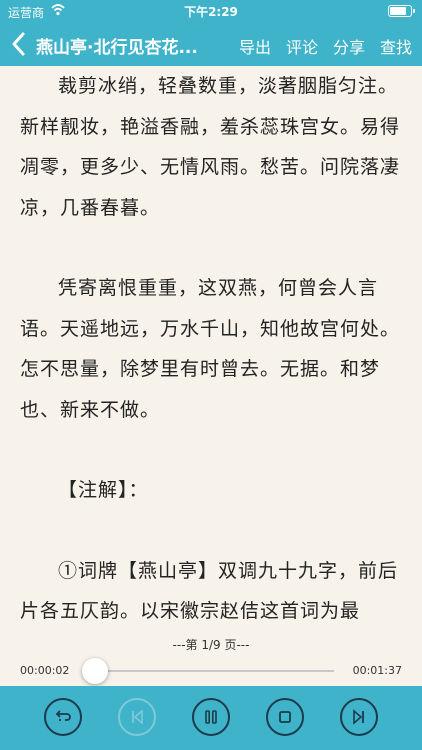 The width and height of the screenshot is (422, 750). I want to click on search-button: 查找, so click(396, 46).